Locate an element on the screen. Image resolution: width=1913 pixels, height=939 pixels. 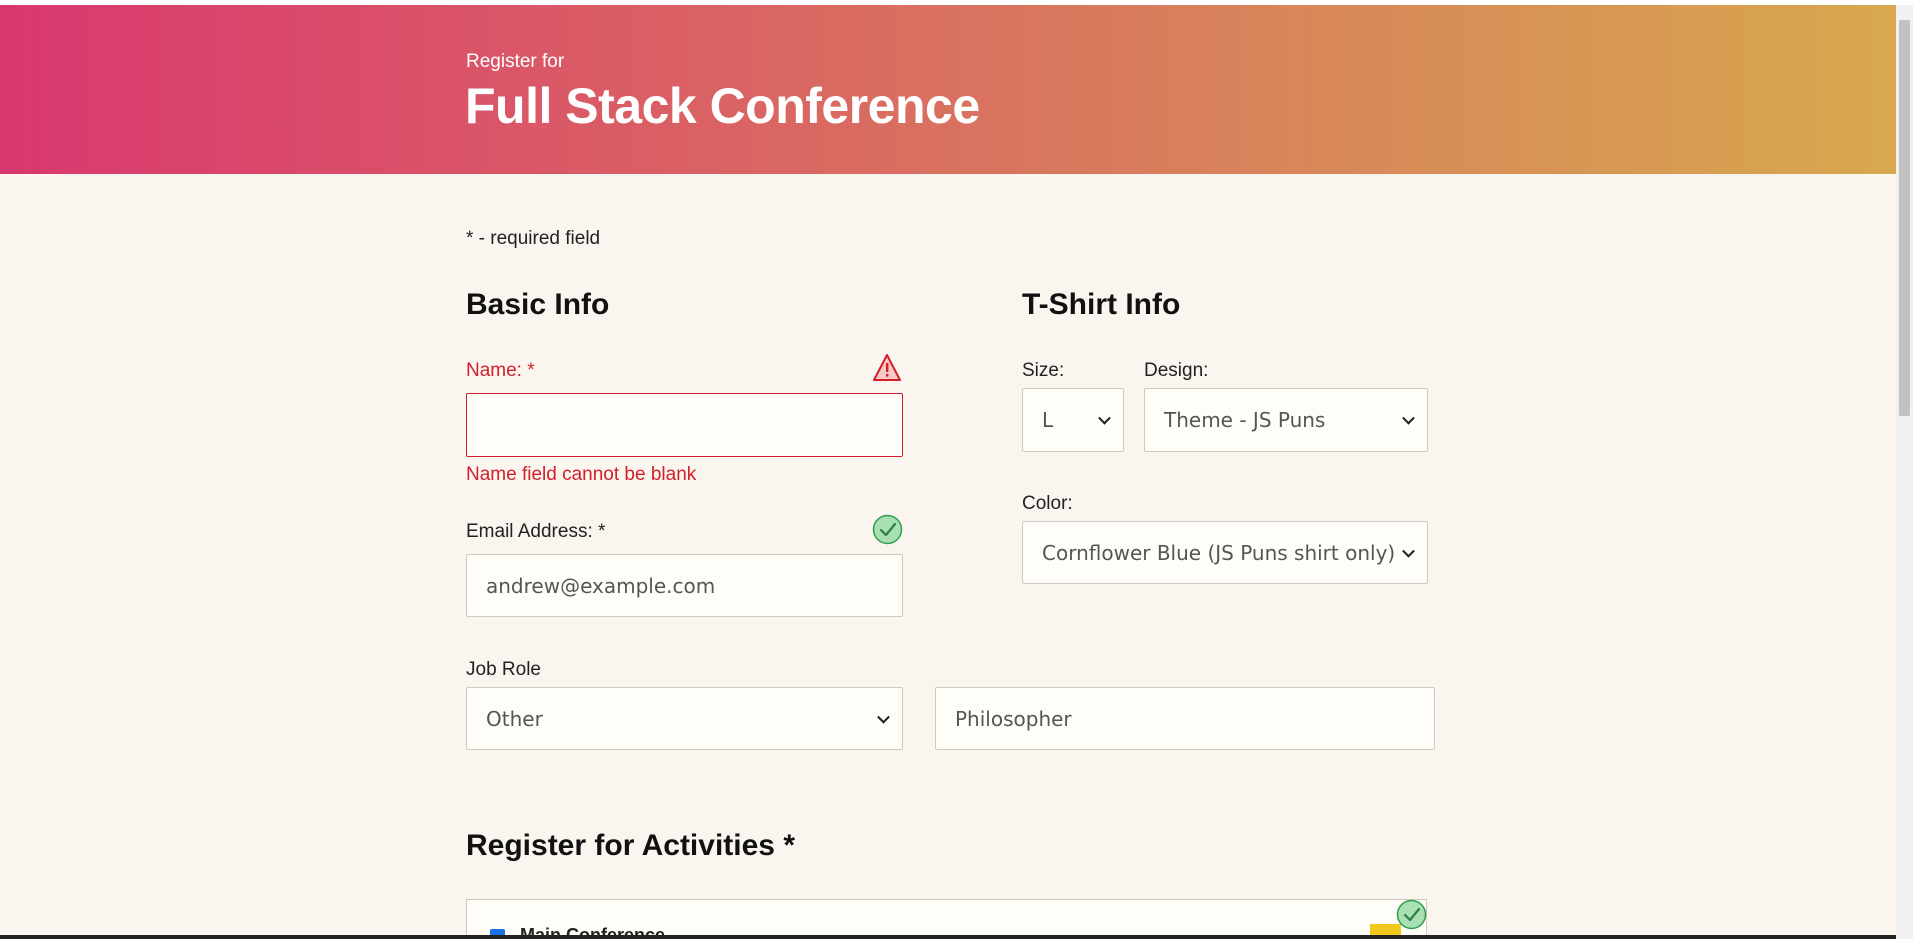
required-field-note: * - required field is located at coordinates (533, 238).